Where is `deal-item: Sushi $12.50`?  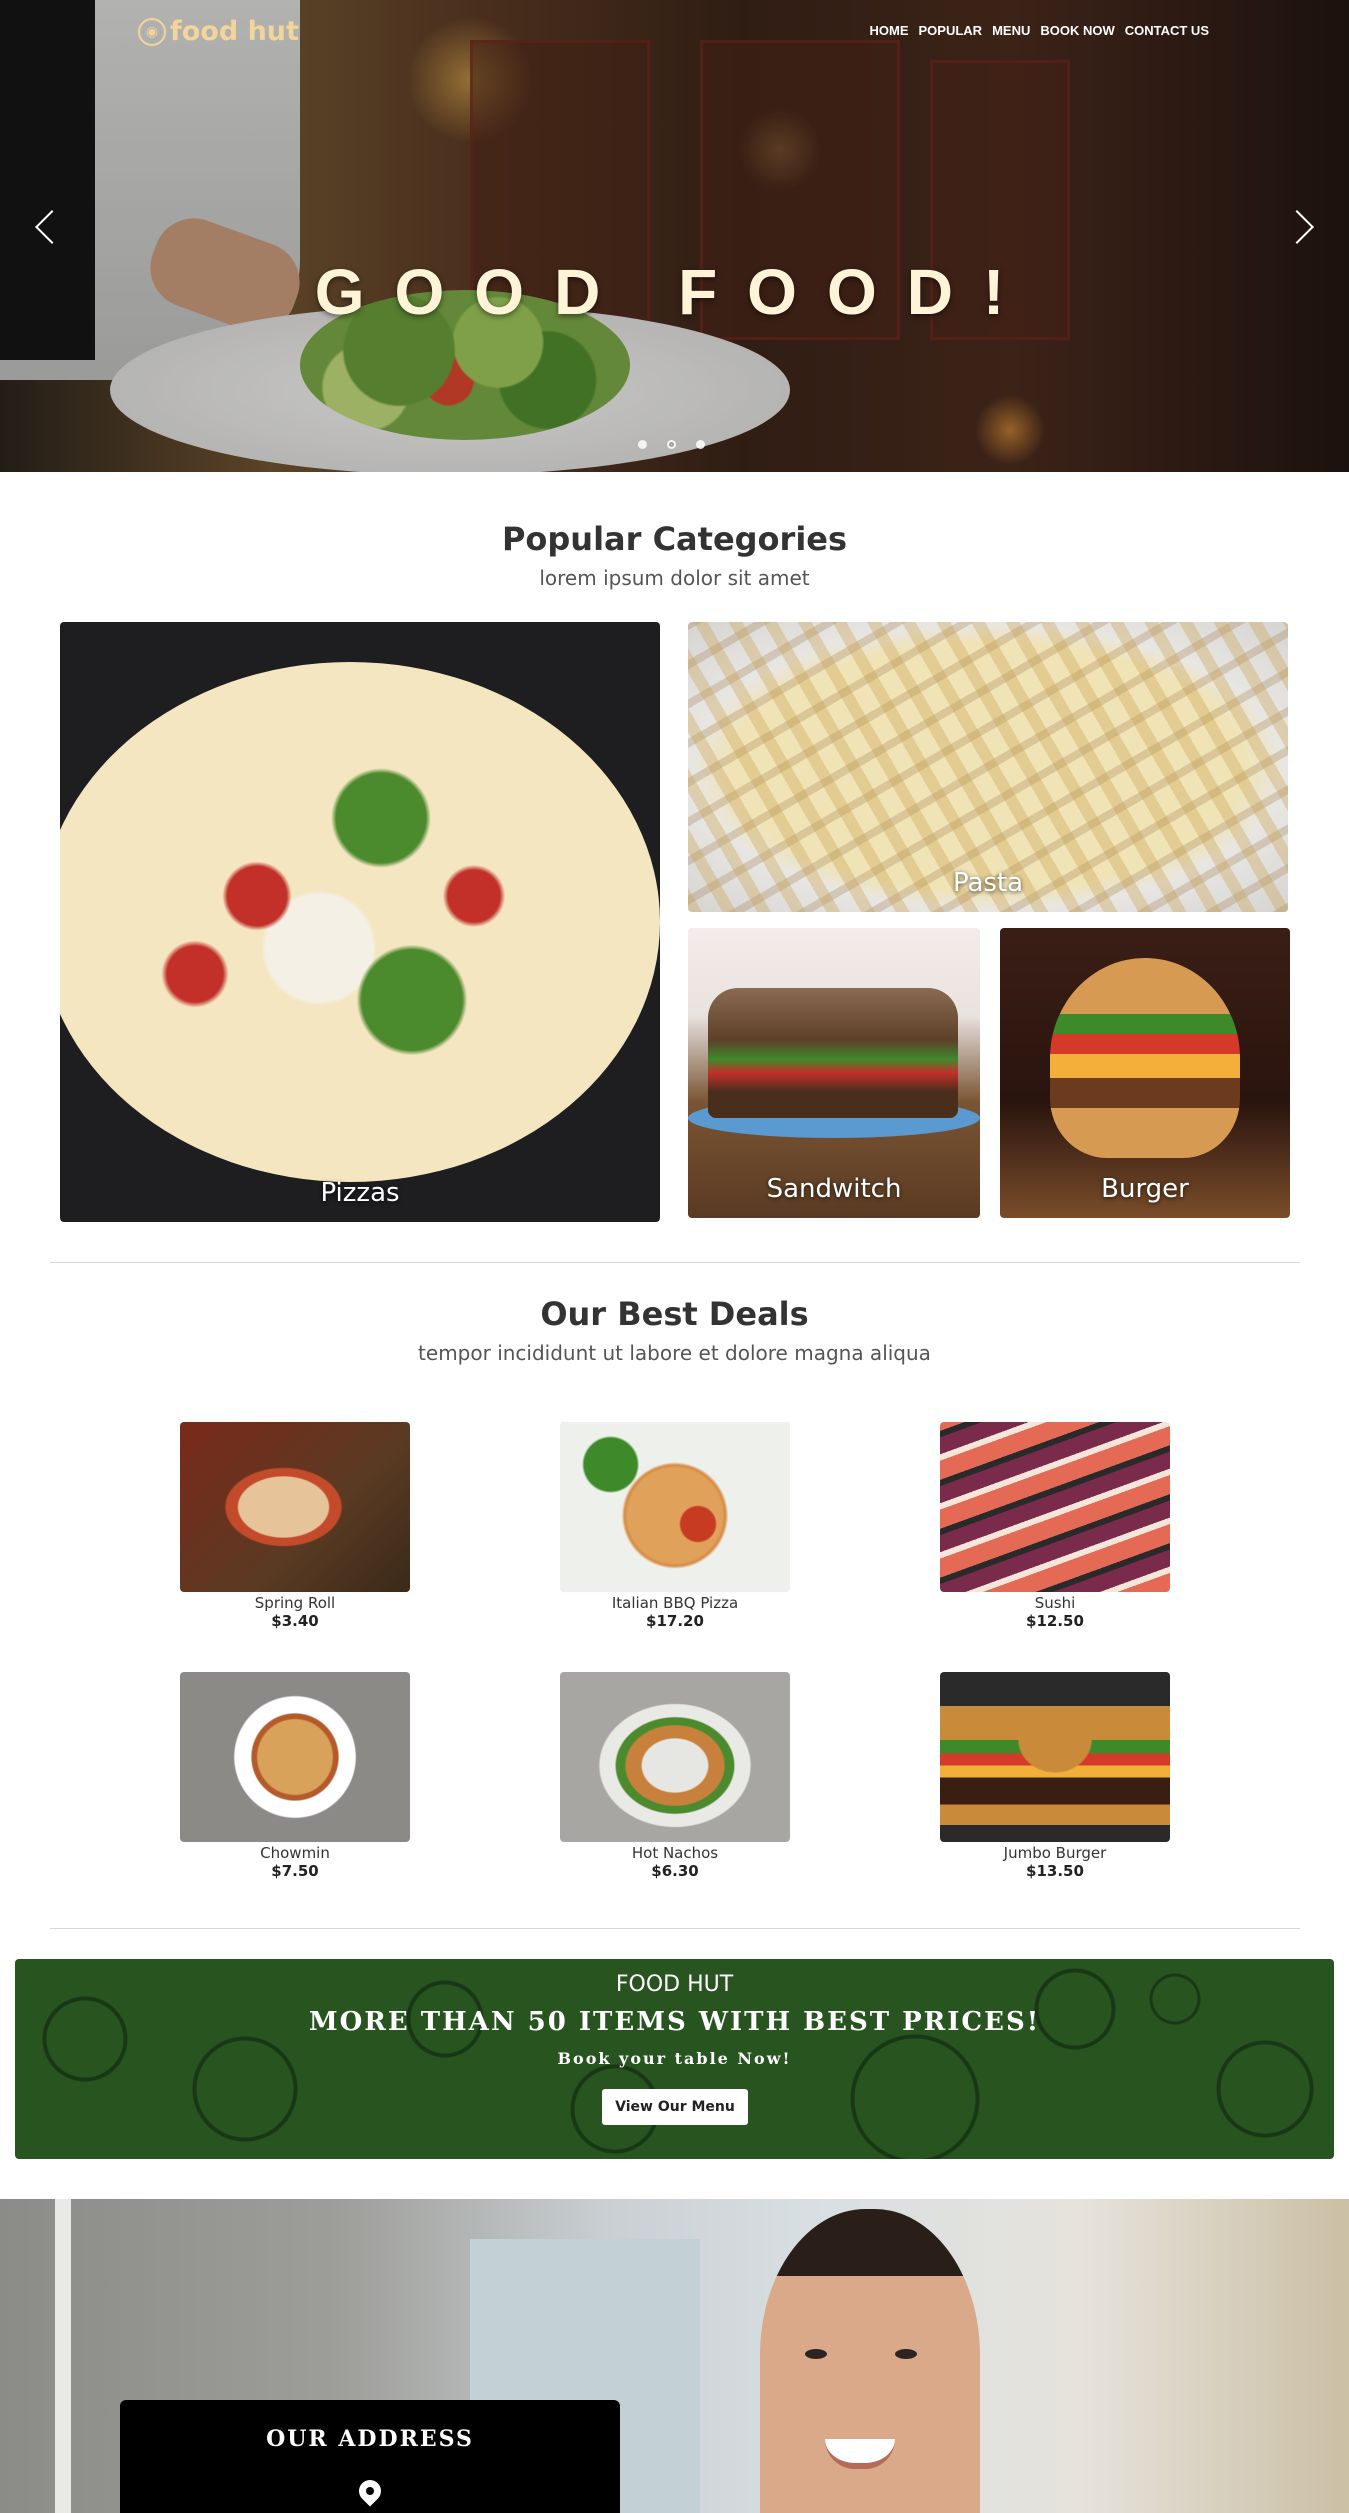
deal-item: Sushi $12.50 is located at coordinates (1055, 1526).